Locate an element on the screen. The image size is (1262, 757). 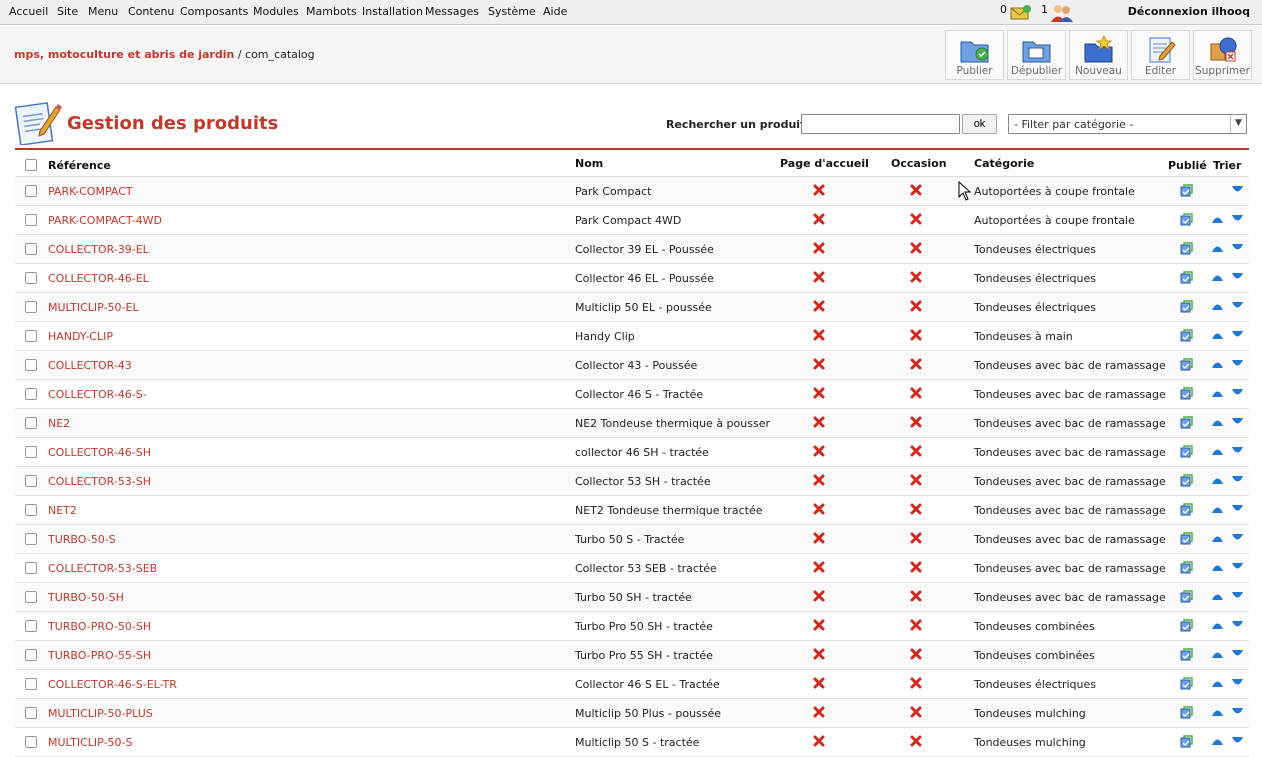
product-reference-link: COLLECTOR-46-EL is located at coordinates (98, 278).